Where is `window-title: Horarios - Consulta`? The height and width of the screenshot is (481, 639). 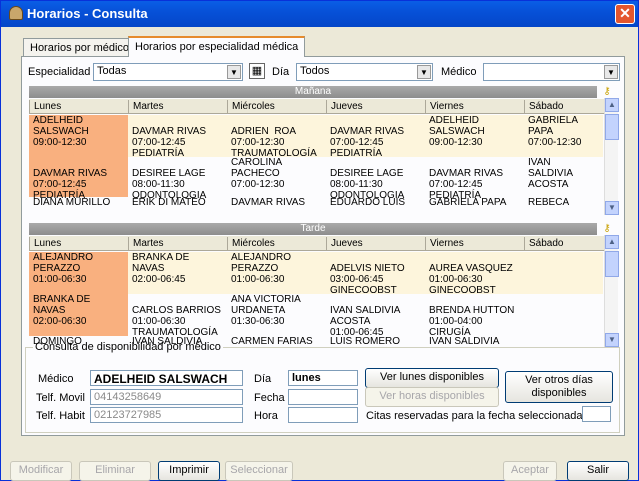
window-title: Horarios - Consulta is located at coordinates (87, 13).